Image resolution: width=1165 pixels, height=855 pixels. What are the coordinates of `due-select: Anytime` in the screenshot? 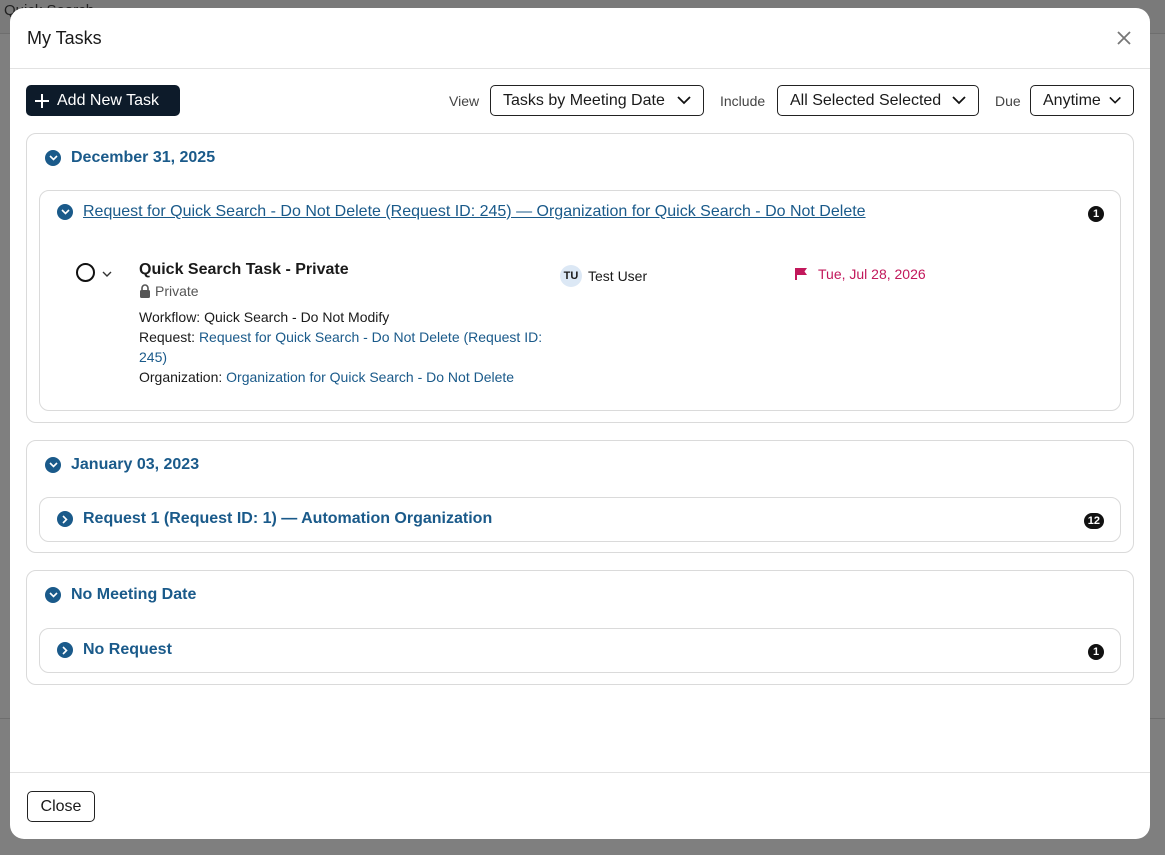 It's located at (1082, 100).